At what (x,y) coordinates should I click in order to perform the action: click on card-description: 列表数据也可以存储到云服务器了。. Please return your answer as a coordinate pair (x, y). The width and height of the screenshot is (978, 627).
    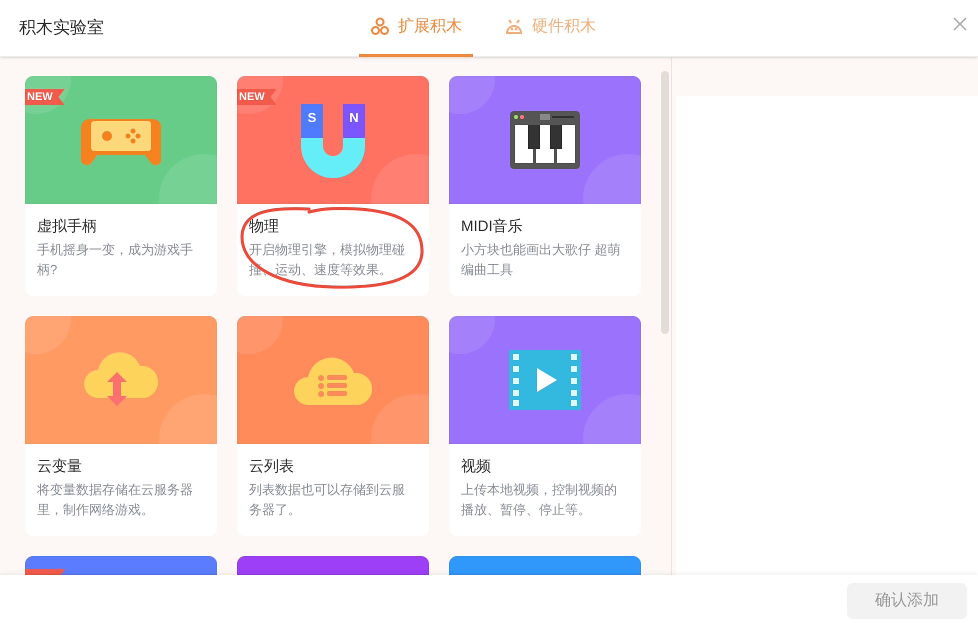
    Looking at the image, I should click on (327, 500).